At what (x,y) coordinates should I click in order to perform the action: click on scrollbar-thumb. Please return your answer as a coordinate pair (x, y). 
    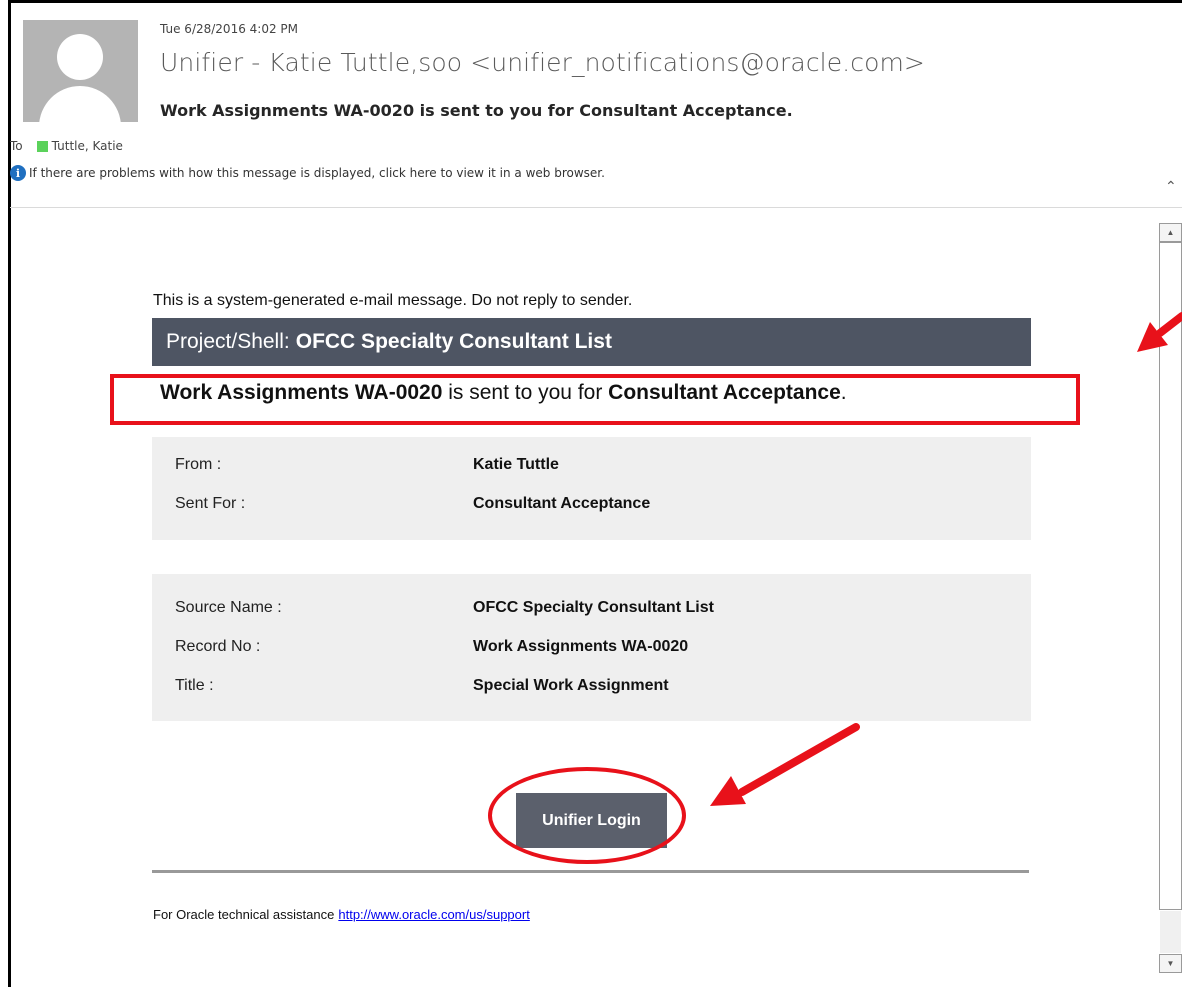
    Looking at the image, I should click on (1170, 576).